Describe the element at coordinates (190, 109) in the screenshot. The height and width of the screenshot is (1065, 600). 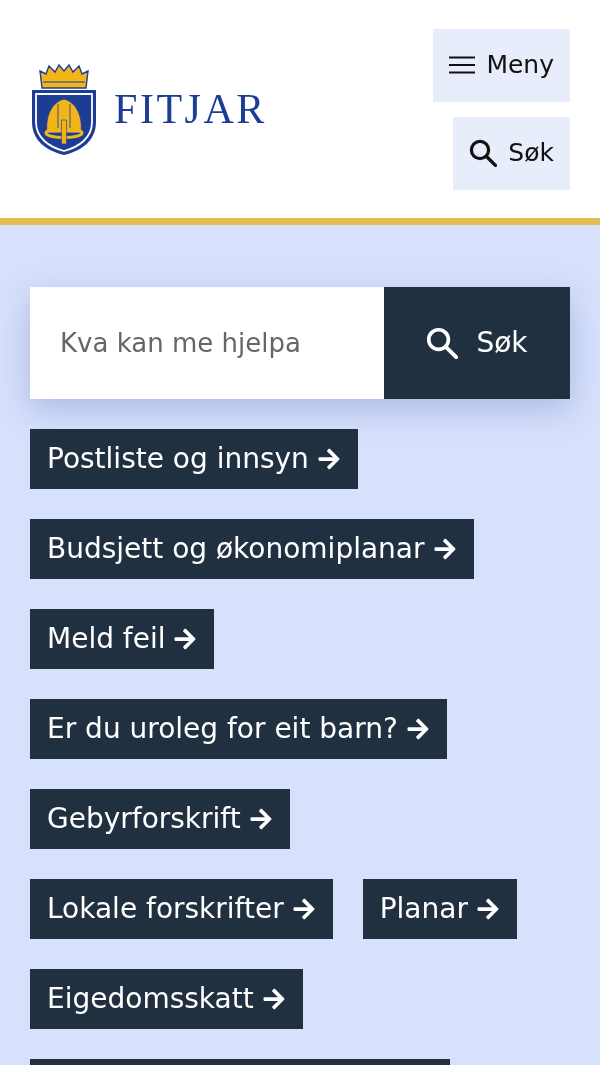
I see `logo-text: FITJAR` at that location.